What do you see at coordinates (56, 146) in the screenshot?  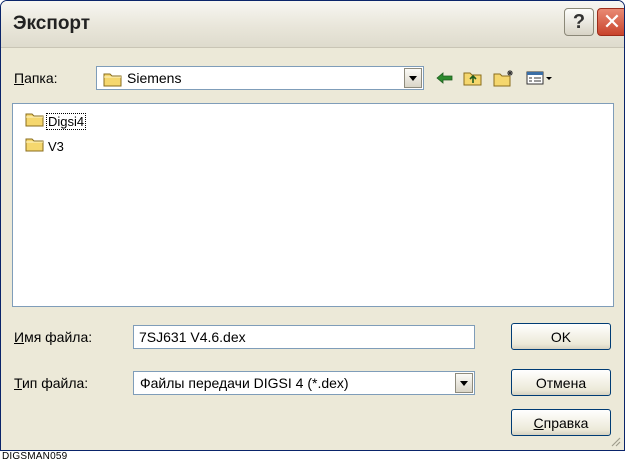 I see `file-item-name: V3` at bounding box center [56, 146].